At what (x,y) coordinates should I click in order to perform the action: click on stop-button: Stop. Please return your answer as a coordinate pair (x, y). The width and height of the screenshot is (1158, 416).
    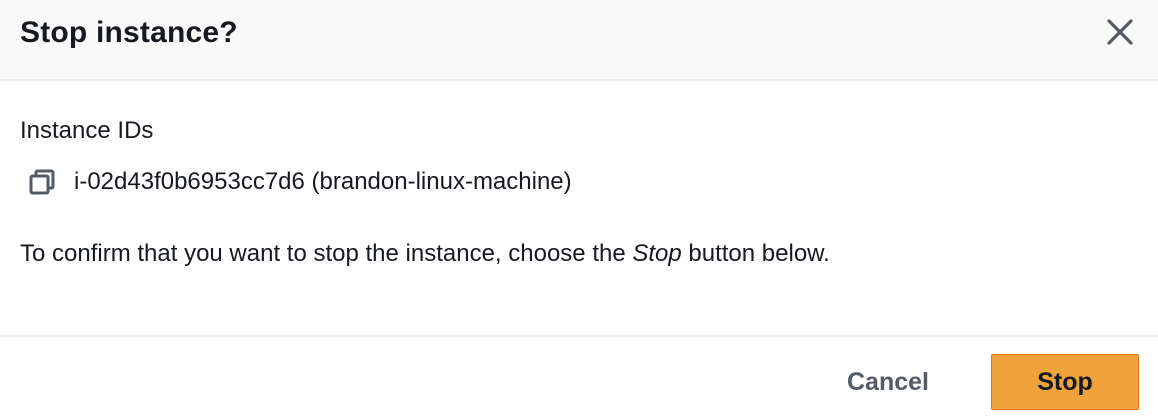
    Looking at the image, I should click on (1065, 382).